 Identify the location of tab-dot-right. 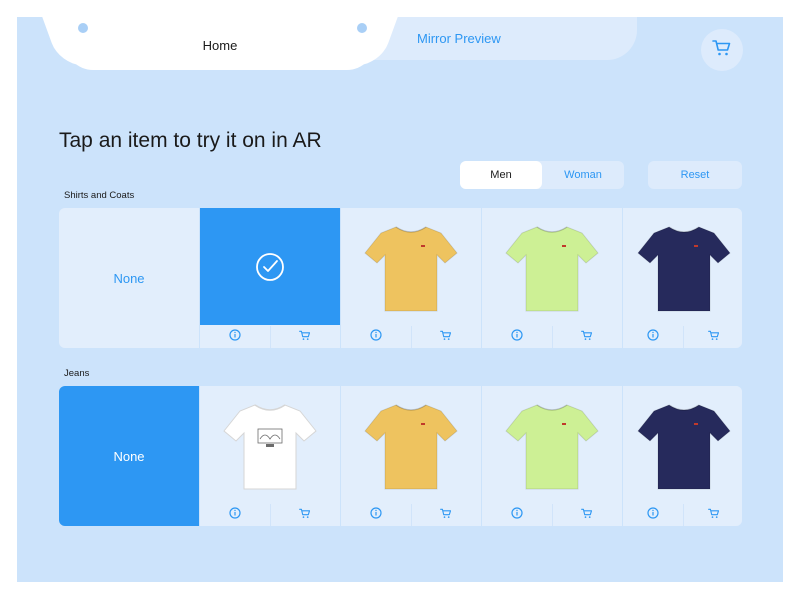
(362, 28).